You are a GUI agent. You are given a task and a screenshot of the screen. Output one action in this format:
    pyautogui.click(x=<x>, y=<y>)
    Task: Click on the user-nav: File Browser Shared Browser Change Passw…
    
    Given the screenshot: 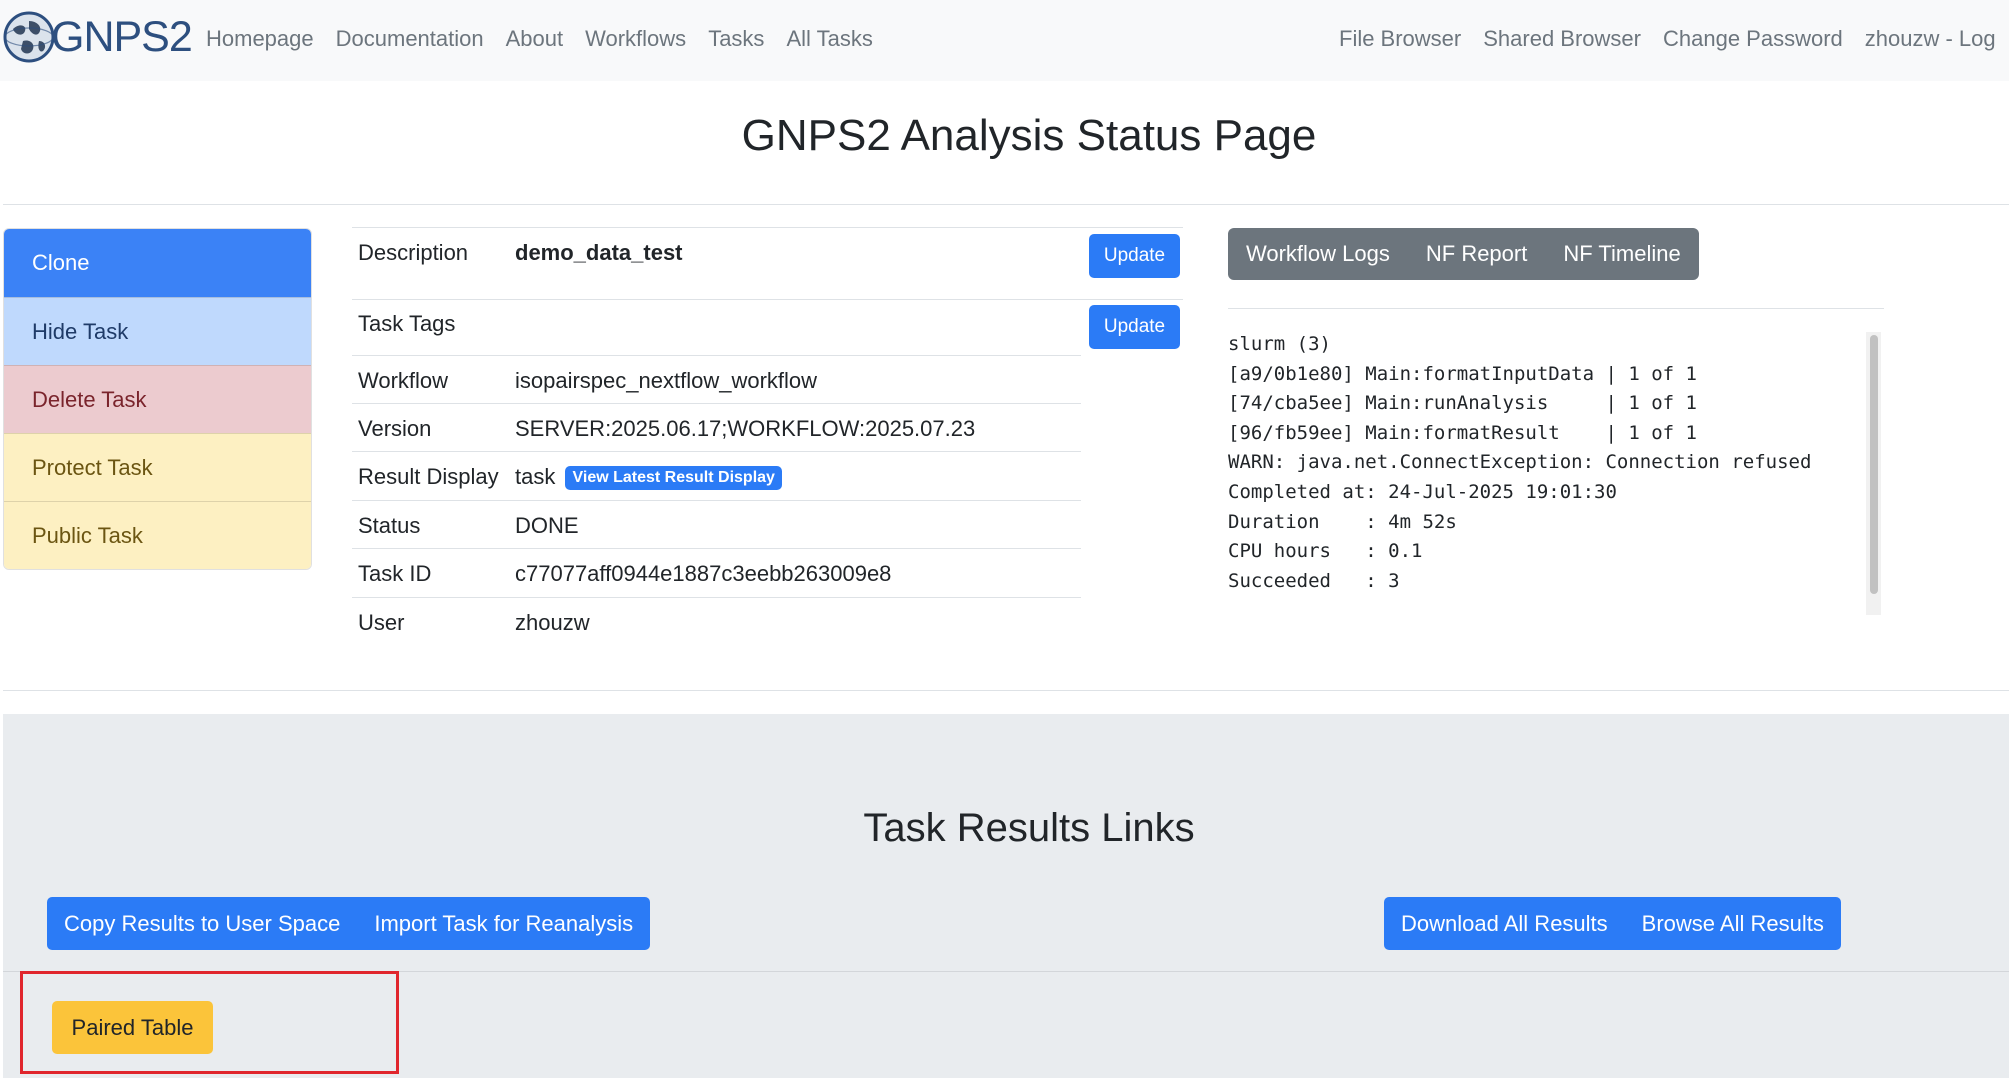 What is the action you would take?
    pyautogui.click(x=1673, y=39)
    